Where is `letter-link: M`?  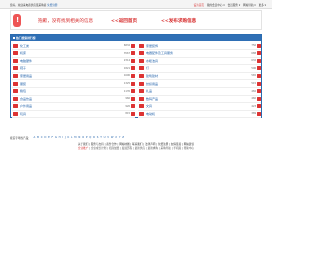 letter-link: M is located at coordinates (75, 138).